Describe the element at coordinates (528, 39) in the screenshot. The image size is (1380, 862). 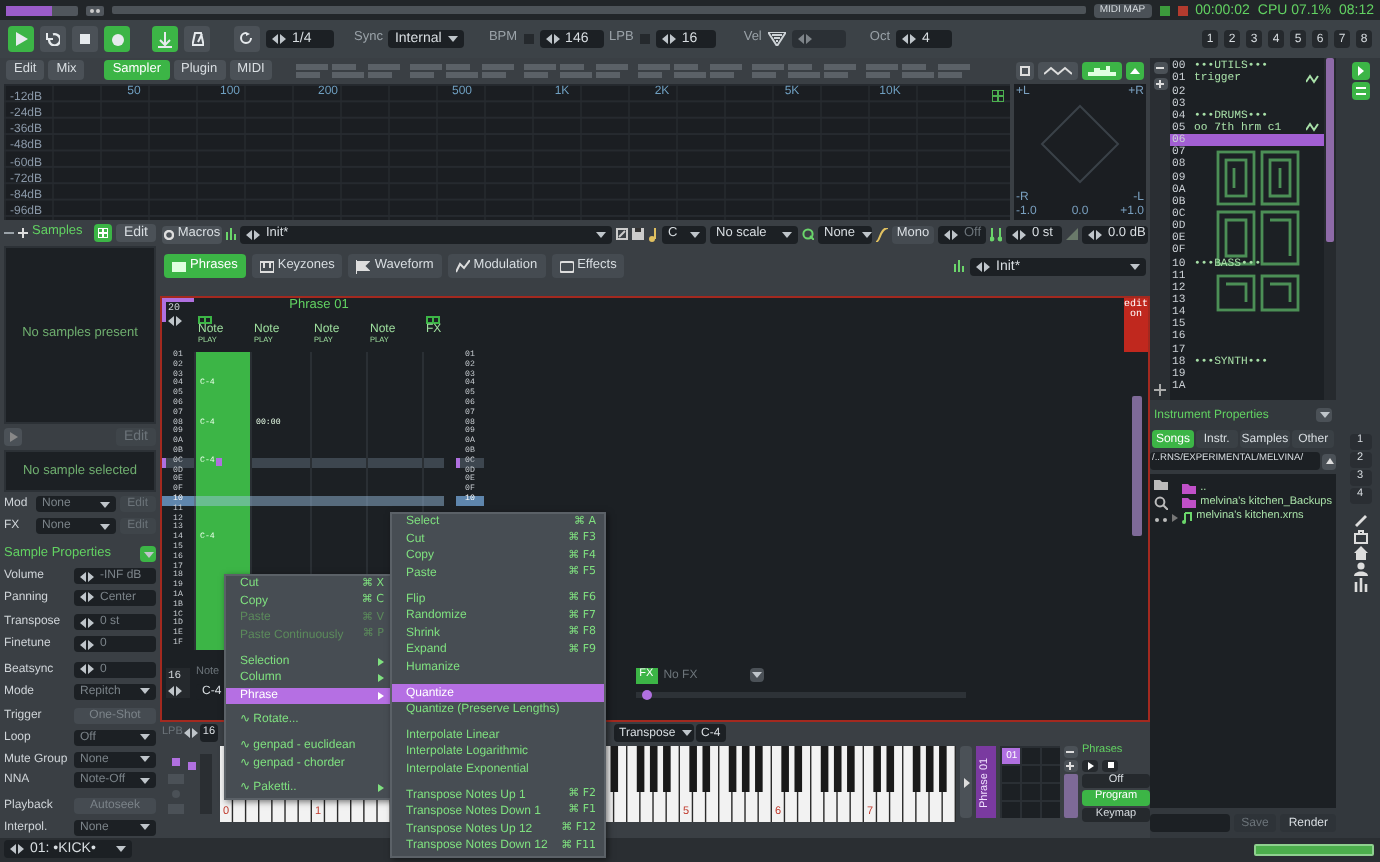
I see `bpm-toggle` at that location.